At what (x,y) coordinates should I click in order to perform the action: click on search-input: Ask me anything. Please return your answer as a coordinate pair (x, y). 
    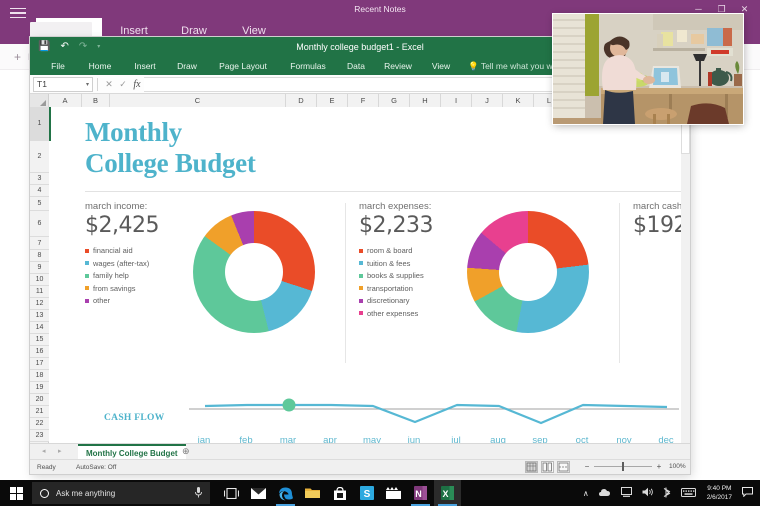
    Looking at the image, I should click on (121, 493).